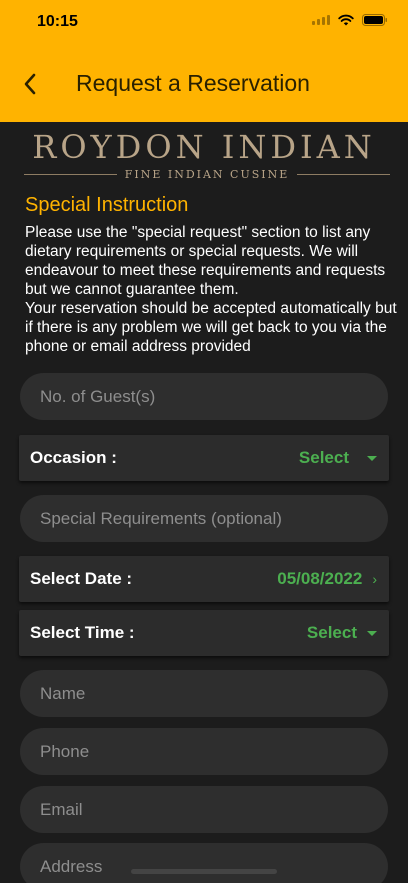  Describe the element at coordinates (204, 61) in the screenshot. I see `app-header: 10:15 Request a Reservation` at that location.